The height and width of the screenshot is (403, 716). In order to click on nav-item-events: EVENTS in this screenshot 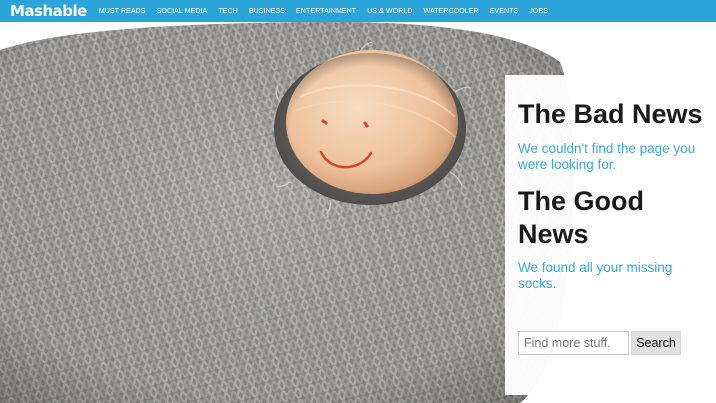, I will do `click(504, 11)`.